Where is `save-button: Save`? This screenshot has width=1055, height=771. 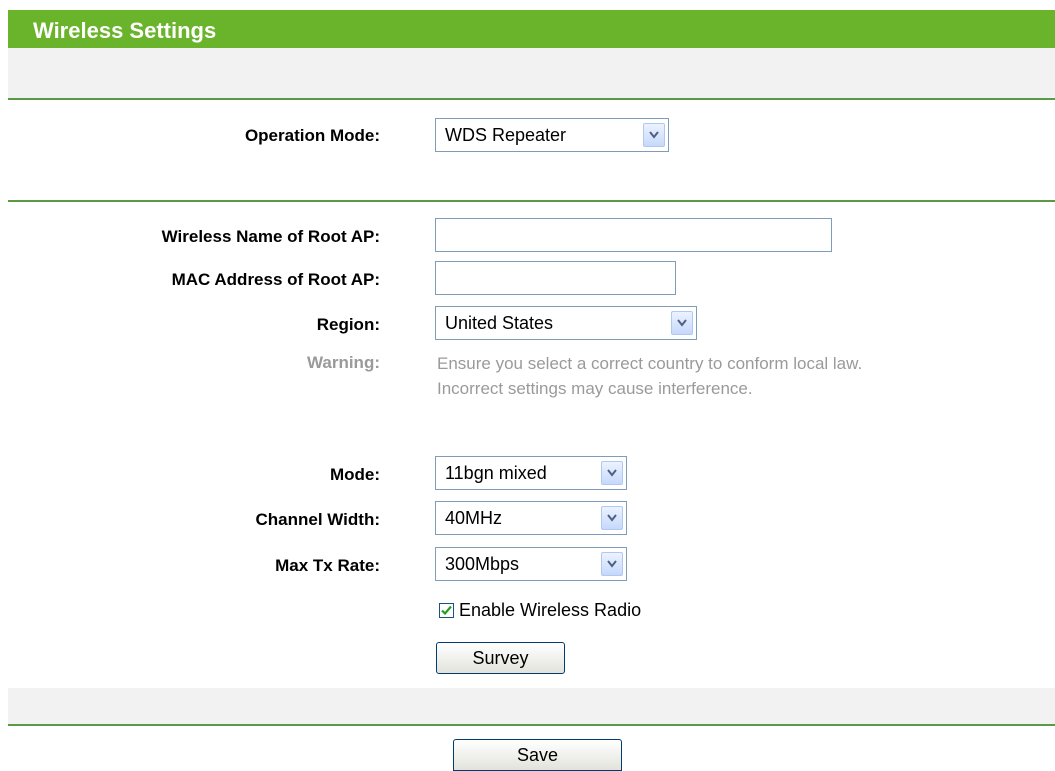
save-button: Save is located at coordinates (537, 755).